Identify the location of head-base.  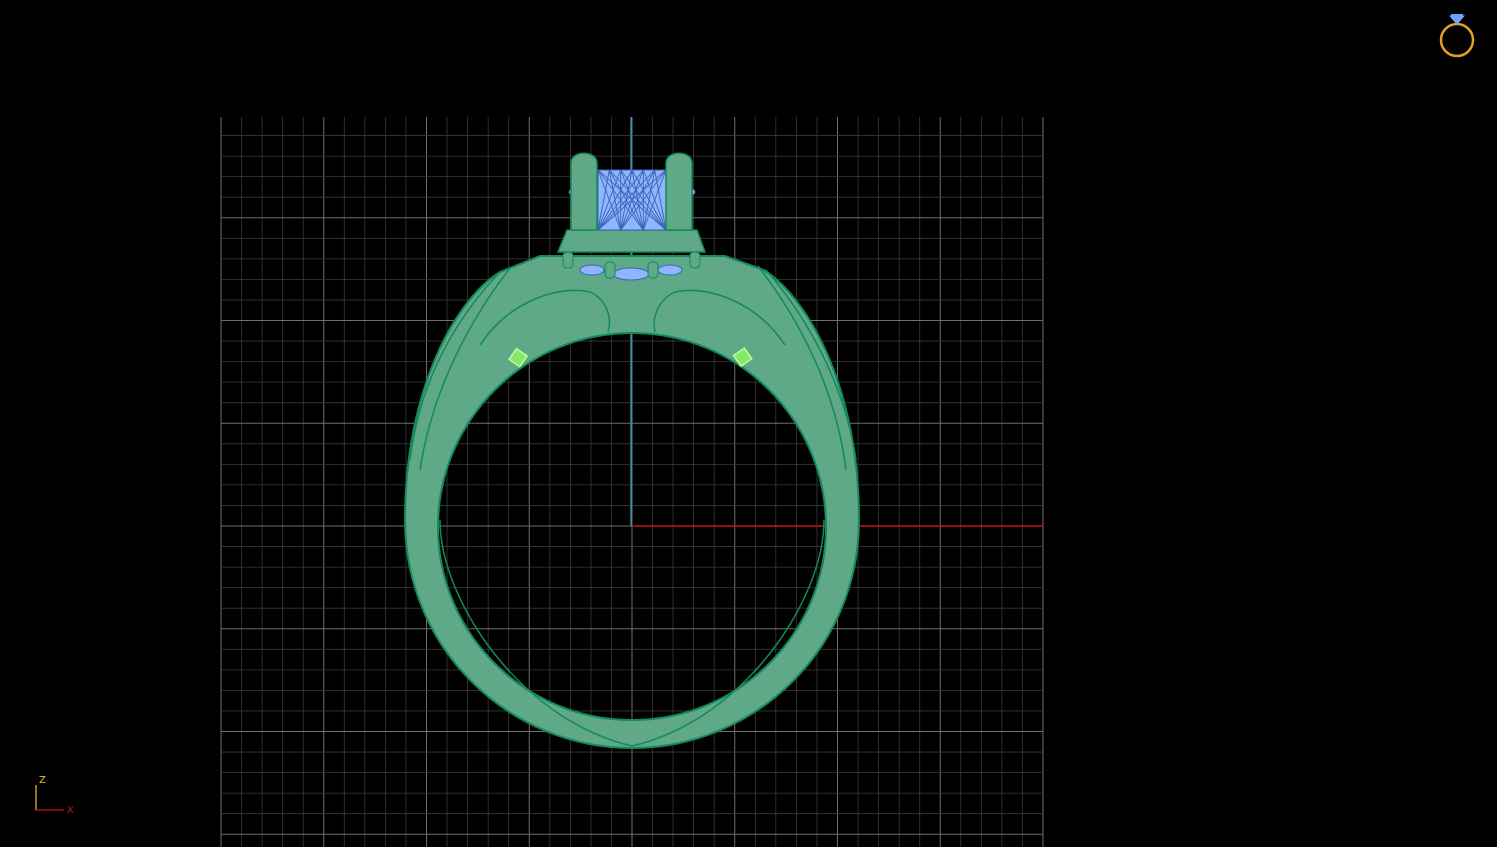
(631, 241).